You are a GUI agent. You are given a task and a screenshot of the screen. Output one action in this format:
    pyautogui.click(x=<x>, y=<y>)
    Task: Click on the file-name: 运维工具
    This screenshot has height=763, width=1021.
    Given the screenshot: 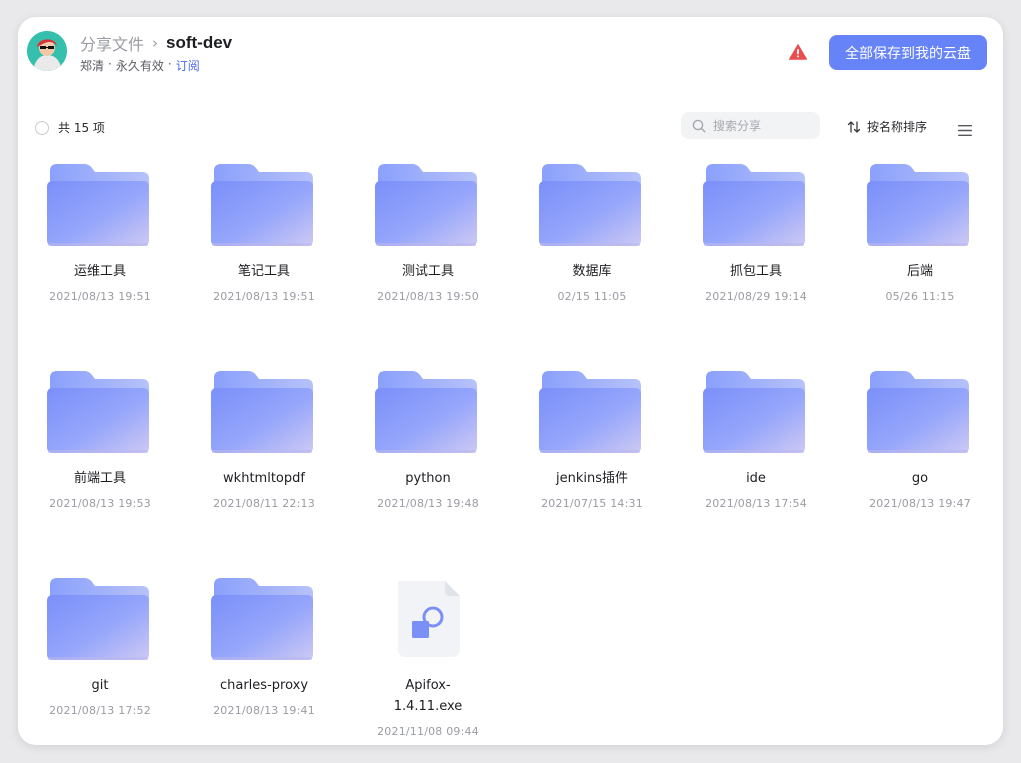 What is the action you would take?
    pyautogui.click(x=99, y=271)
    